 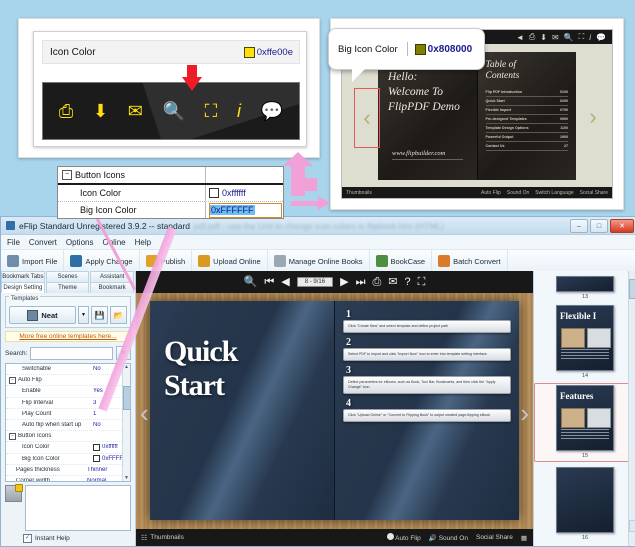 What do you see at coordinates (526, 119) in the screenshot?
I see `toc-row: Pre-designed Templates 0900` at bounding box center [526, 119].